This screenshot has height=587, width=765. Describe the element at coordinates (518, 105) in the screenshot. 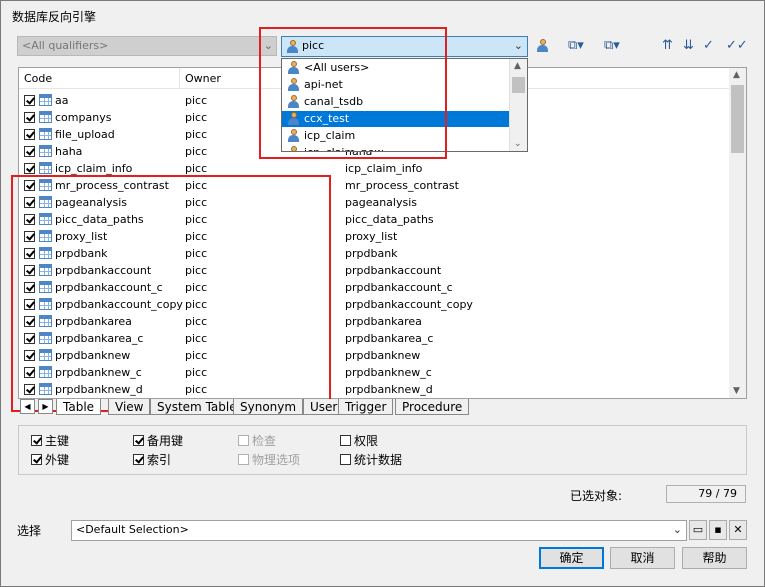

I see `dropdown-scrollbar: ▲ ⌄` at that location.